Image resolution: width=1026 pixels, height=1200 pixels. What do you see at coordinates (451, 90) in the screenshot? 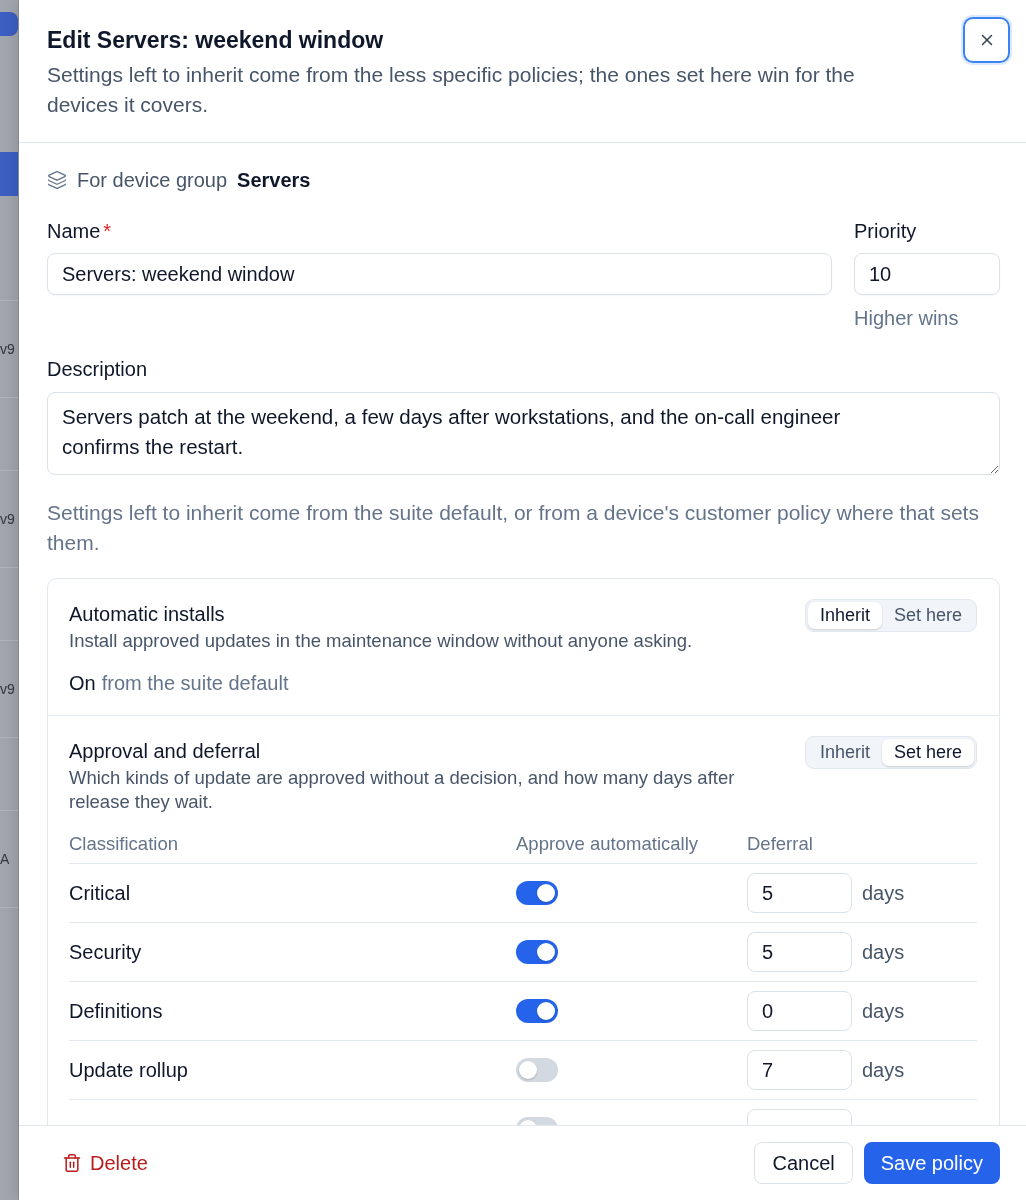
I see `dialog-subtitle: Settings left to inherit come from the less specific policies; the ones set here win for the devices it covers.` at bounding box center [451, 90].